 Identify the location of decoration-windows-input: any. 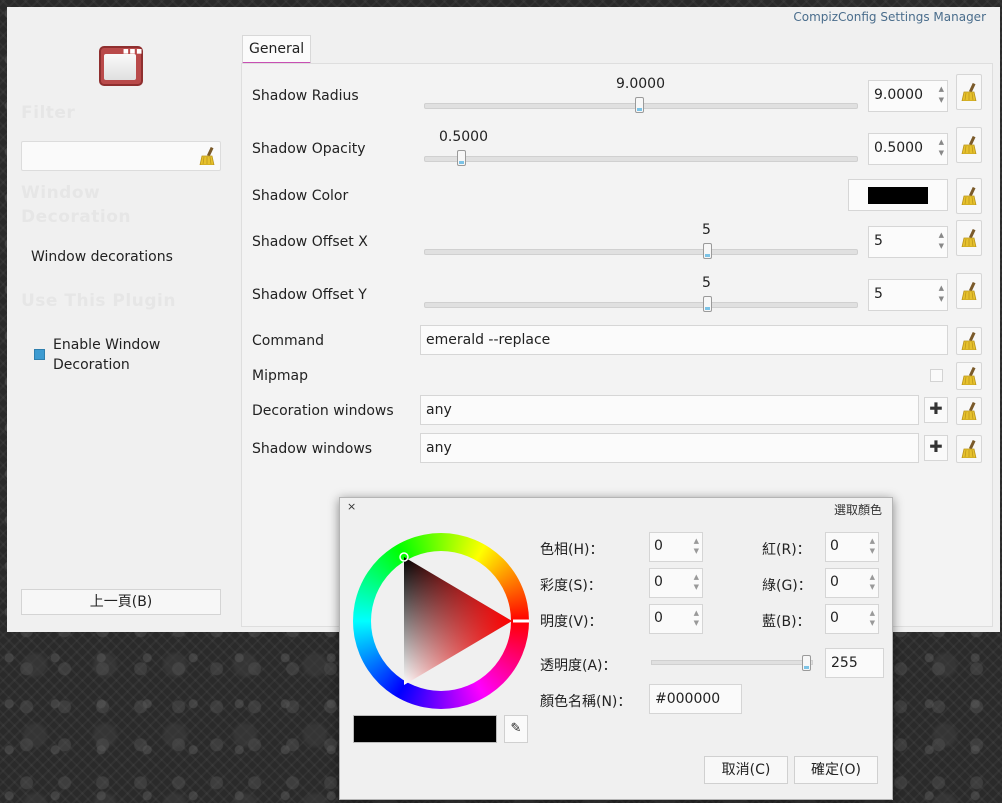
(669, 410).